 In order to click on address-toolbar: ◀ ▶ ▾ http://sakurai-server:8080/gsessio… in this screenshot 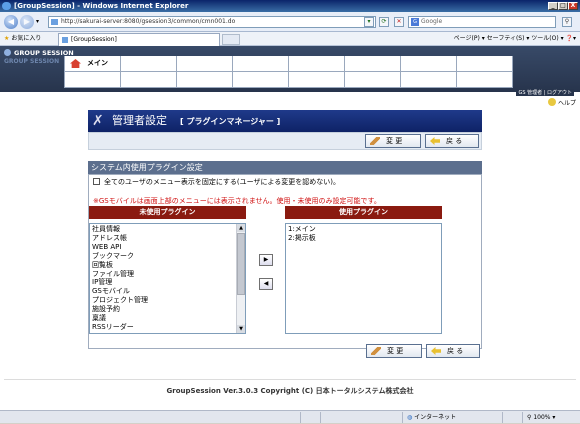, I will do `click(290, 22)`.